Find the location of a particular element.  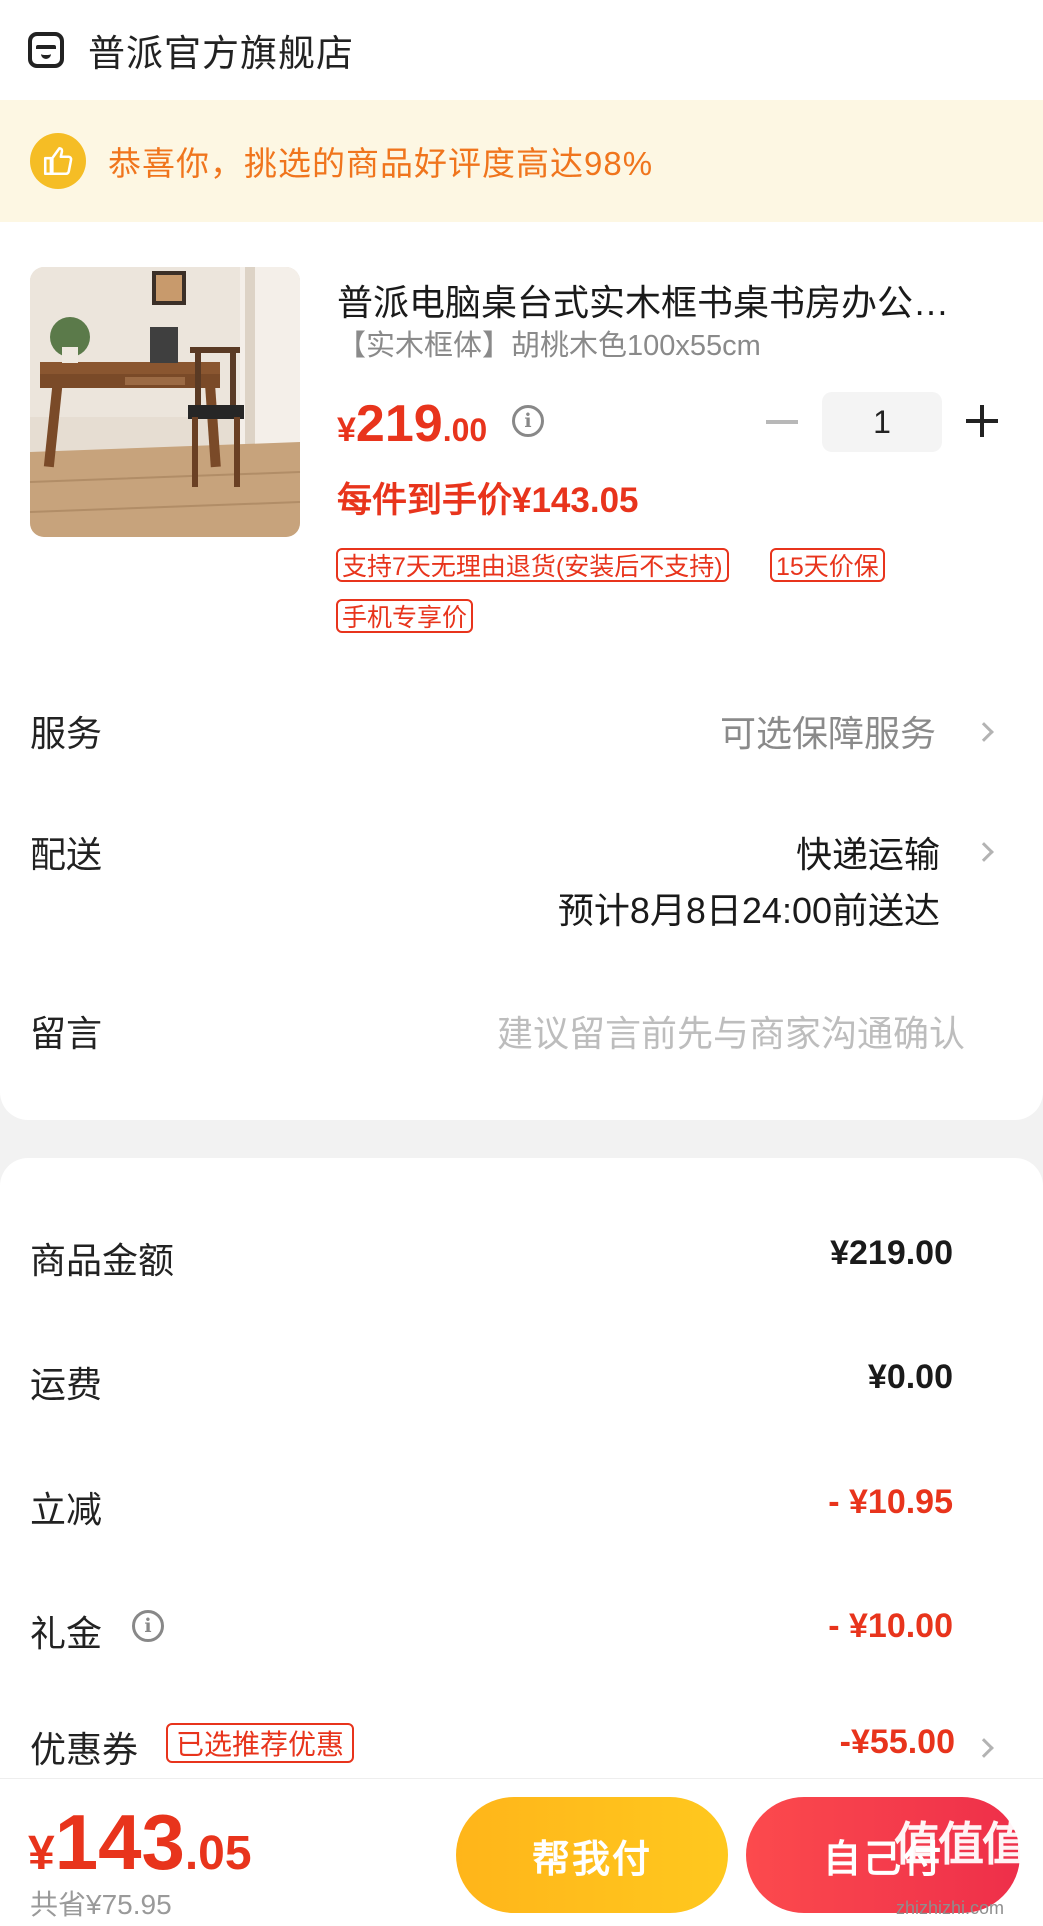

goods-amount-value: ¥219.00 is located at coordinates (891, 1253).